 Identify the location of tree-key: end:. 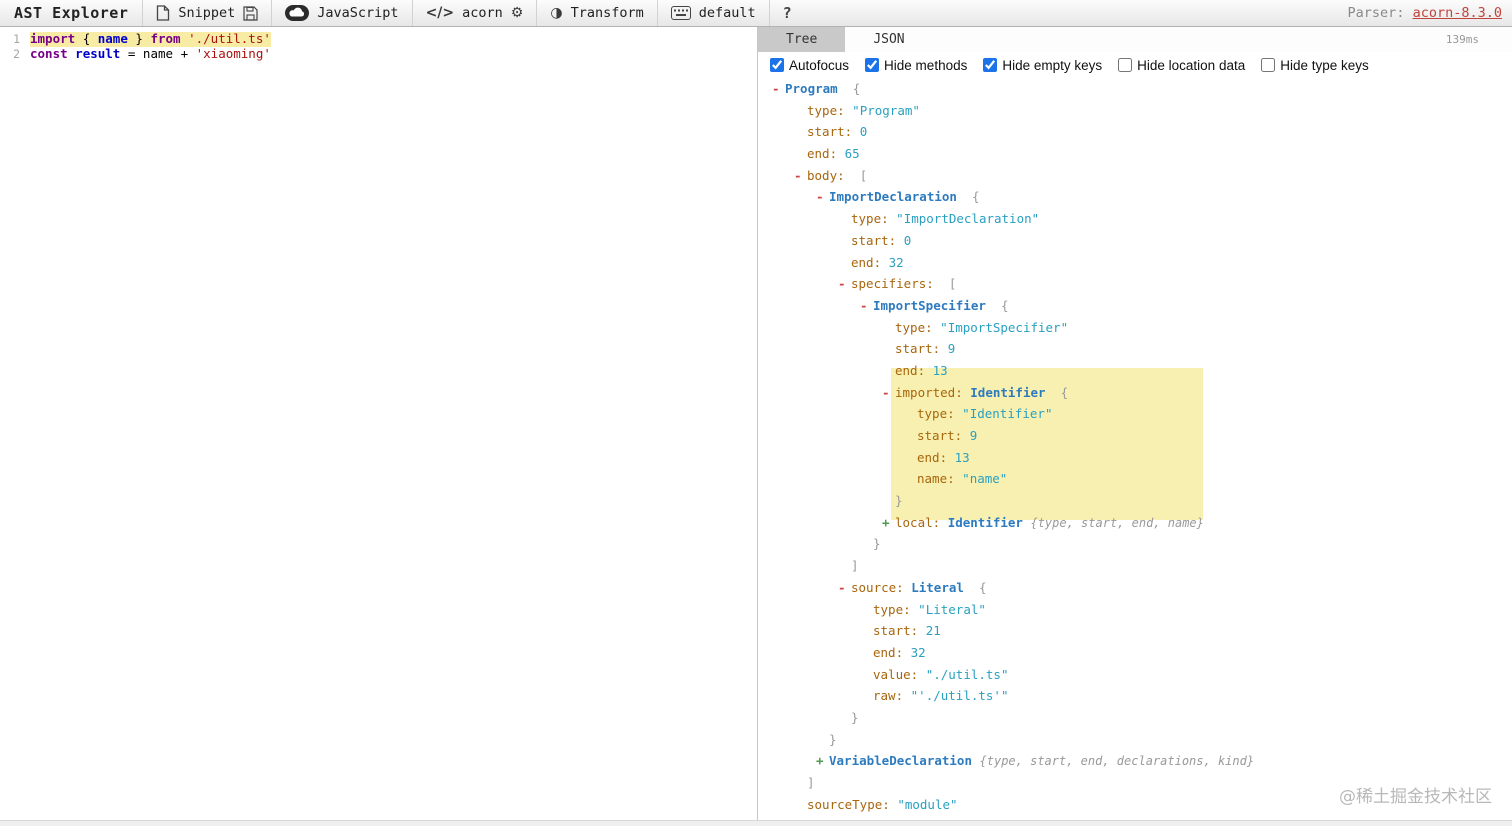
(866, 262).